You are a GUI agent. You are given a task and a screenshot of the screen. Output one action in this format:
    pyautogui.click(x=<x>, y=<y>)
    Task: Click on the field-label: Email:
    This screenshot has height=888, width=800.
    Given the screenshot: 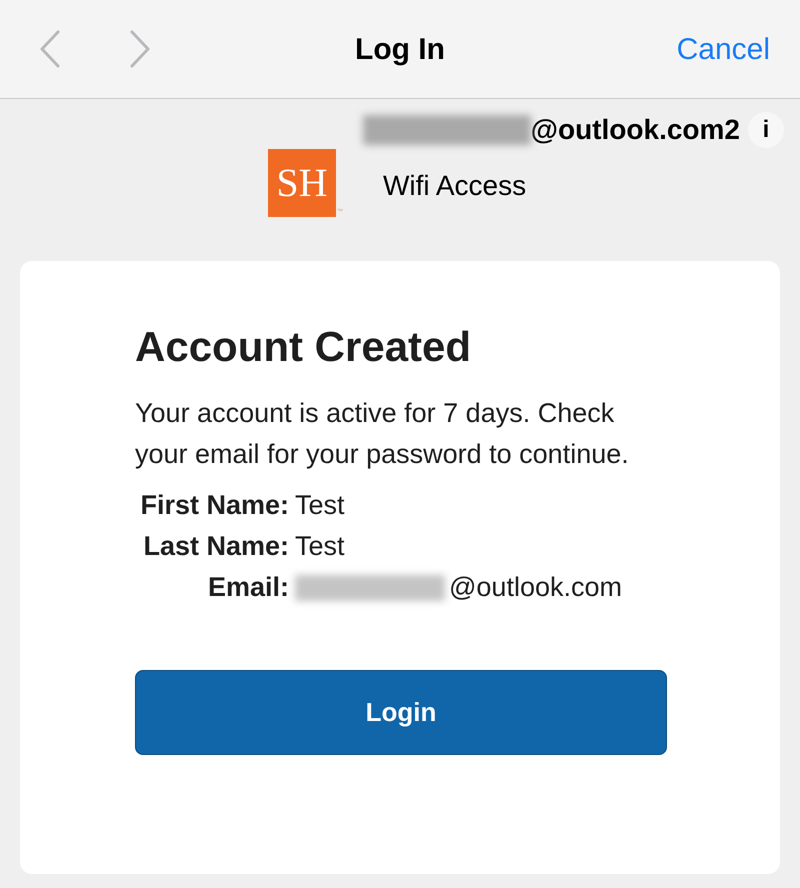 What is the action you would take?
    pyautogui.click(x=248, y=587)
    